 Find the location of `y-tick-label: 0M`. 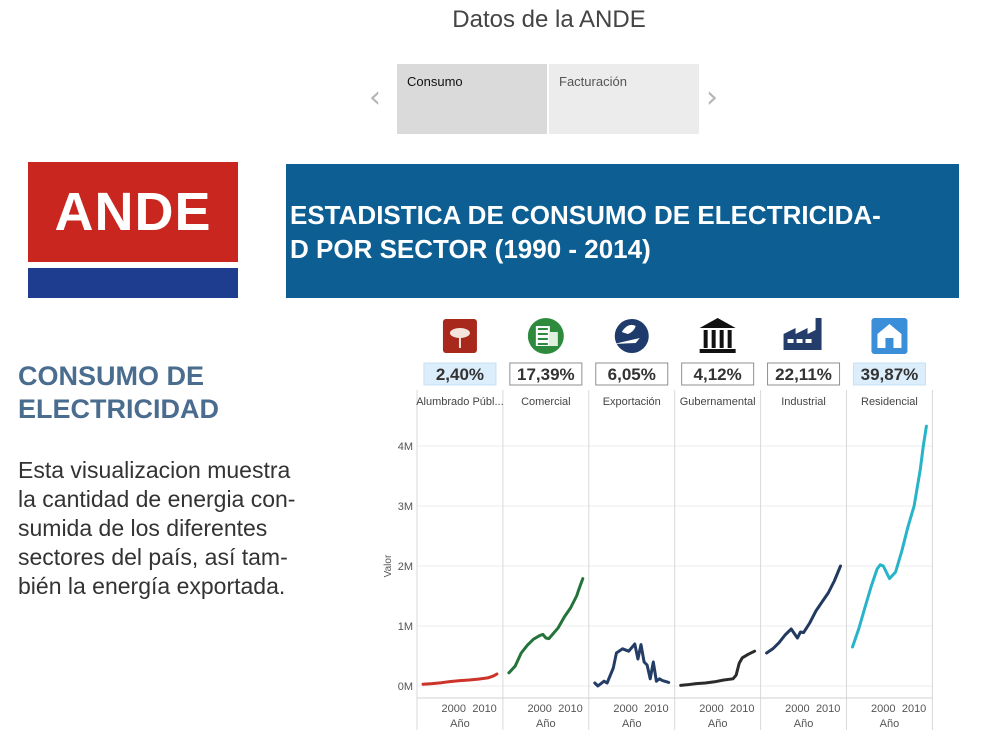

y-tick-label: 0M is located at coordinates (405, 687).